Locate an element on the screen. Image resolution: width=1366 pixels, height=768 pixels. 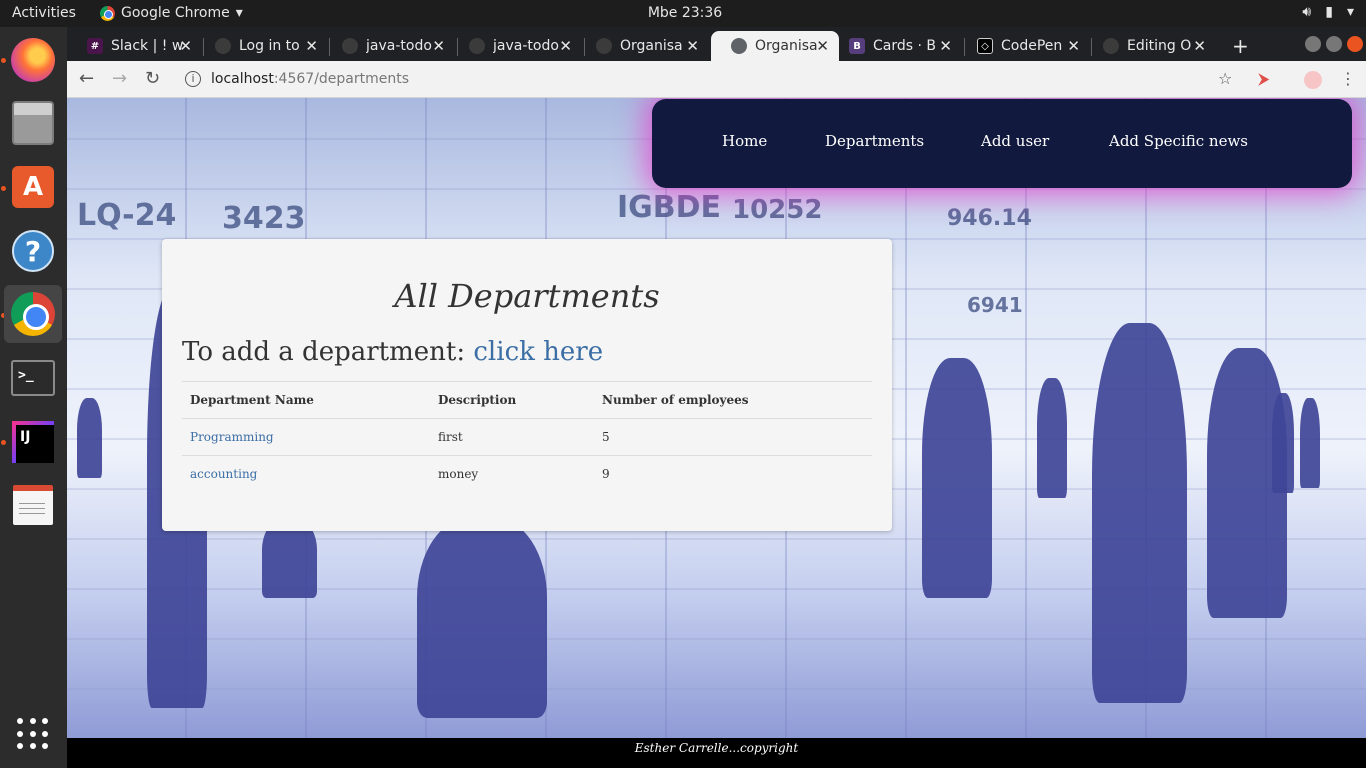
dock-terminal: >_ is located at coordinates (33, 378).